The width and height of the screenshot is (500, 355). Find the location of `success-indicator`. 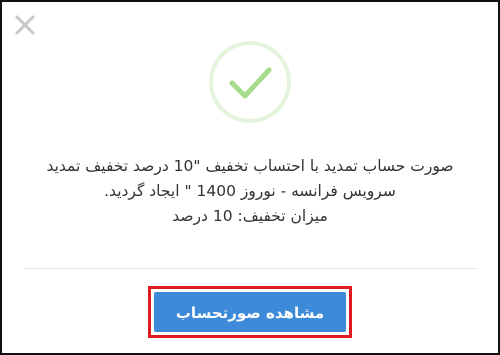

success-indicator is located at coordinates (250, 82).